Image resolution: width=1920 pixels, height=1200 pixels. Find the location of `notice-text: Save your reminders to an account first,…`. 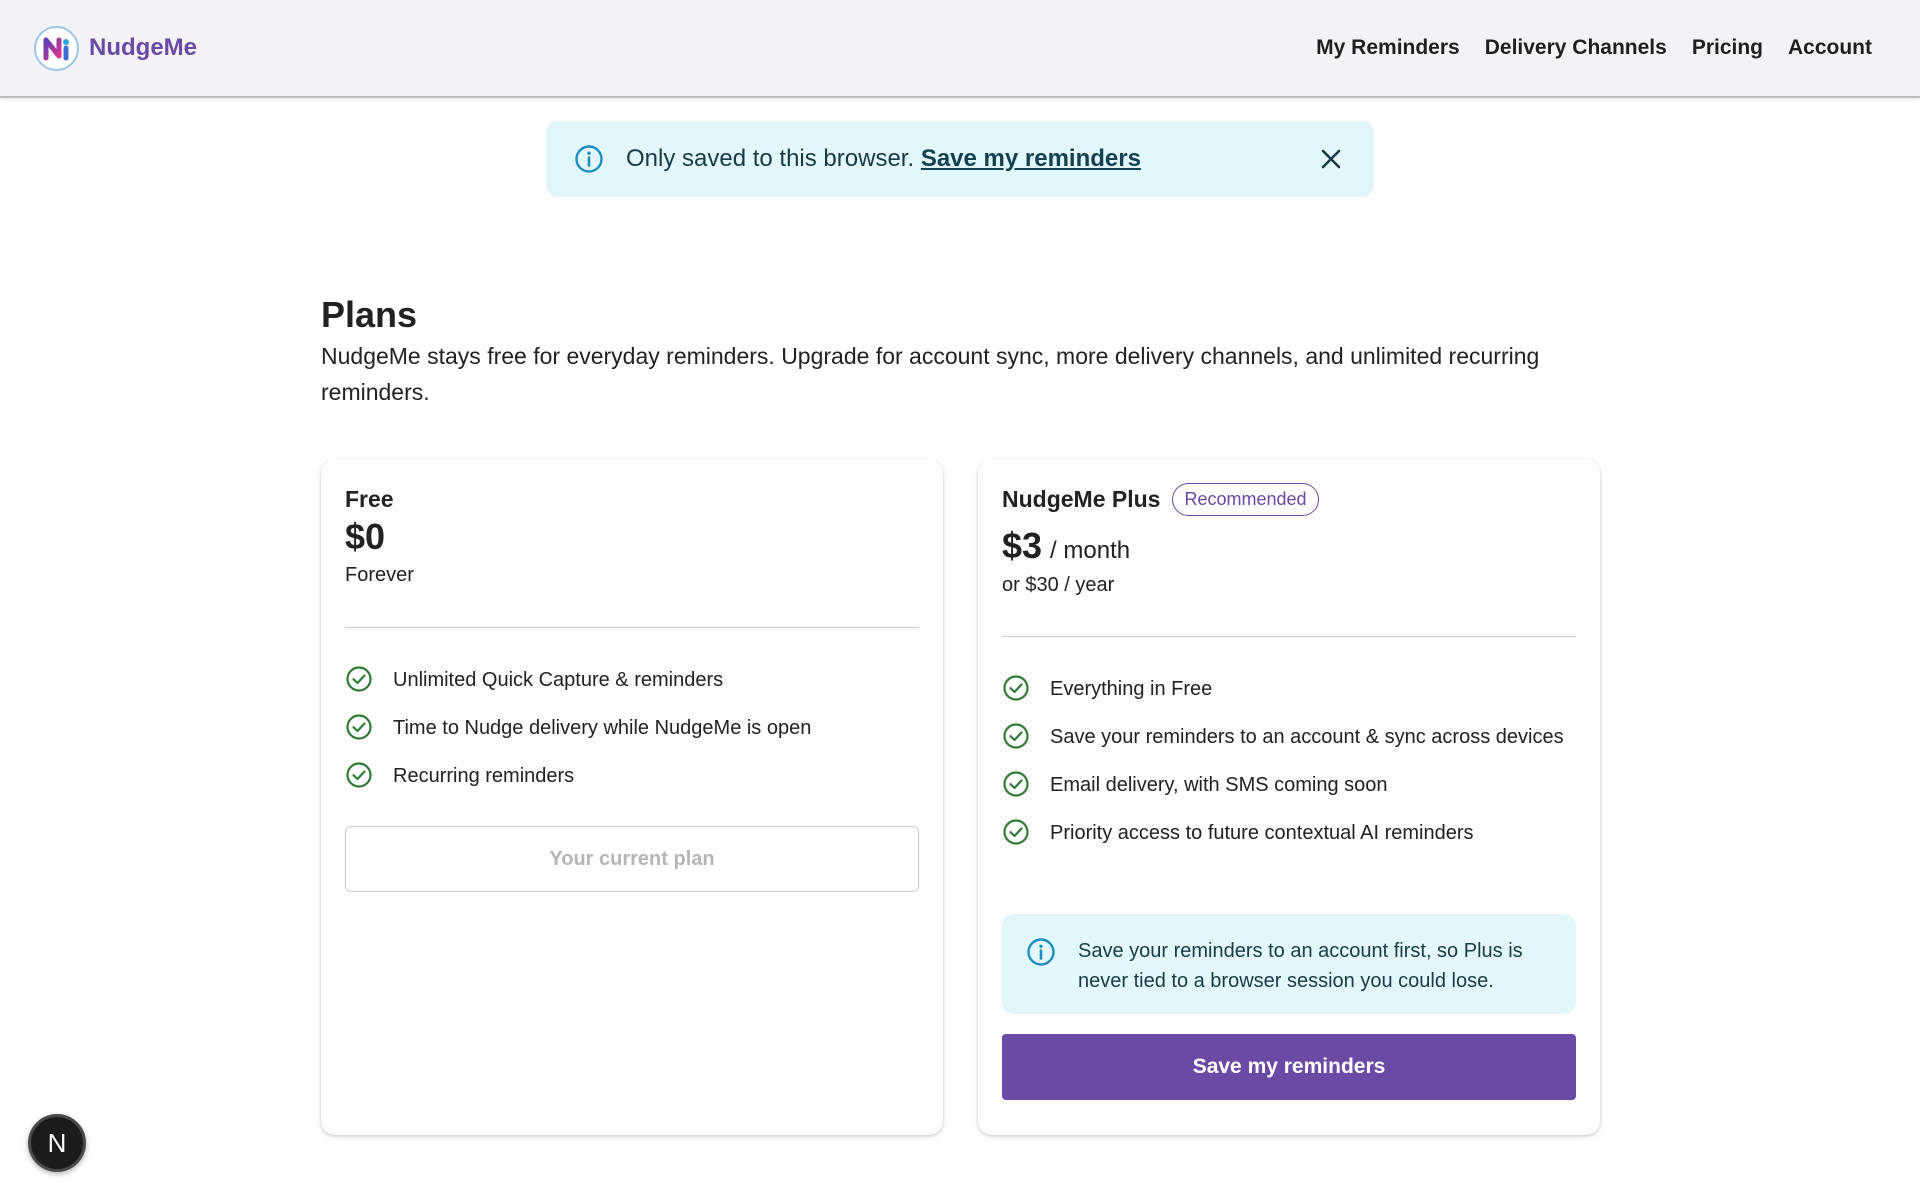

notice-text: Save your reminders to an account first,… is located at coordinates (1300, 966).